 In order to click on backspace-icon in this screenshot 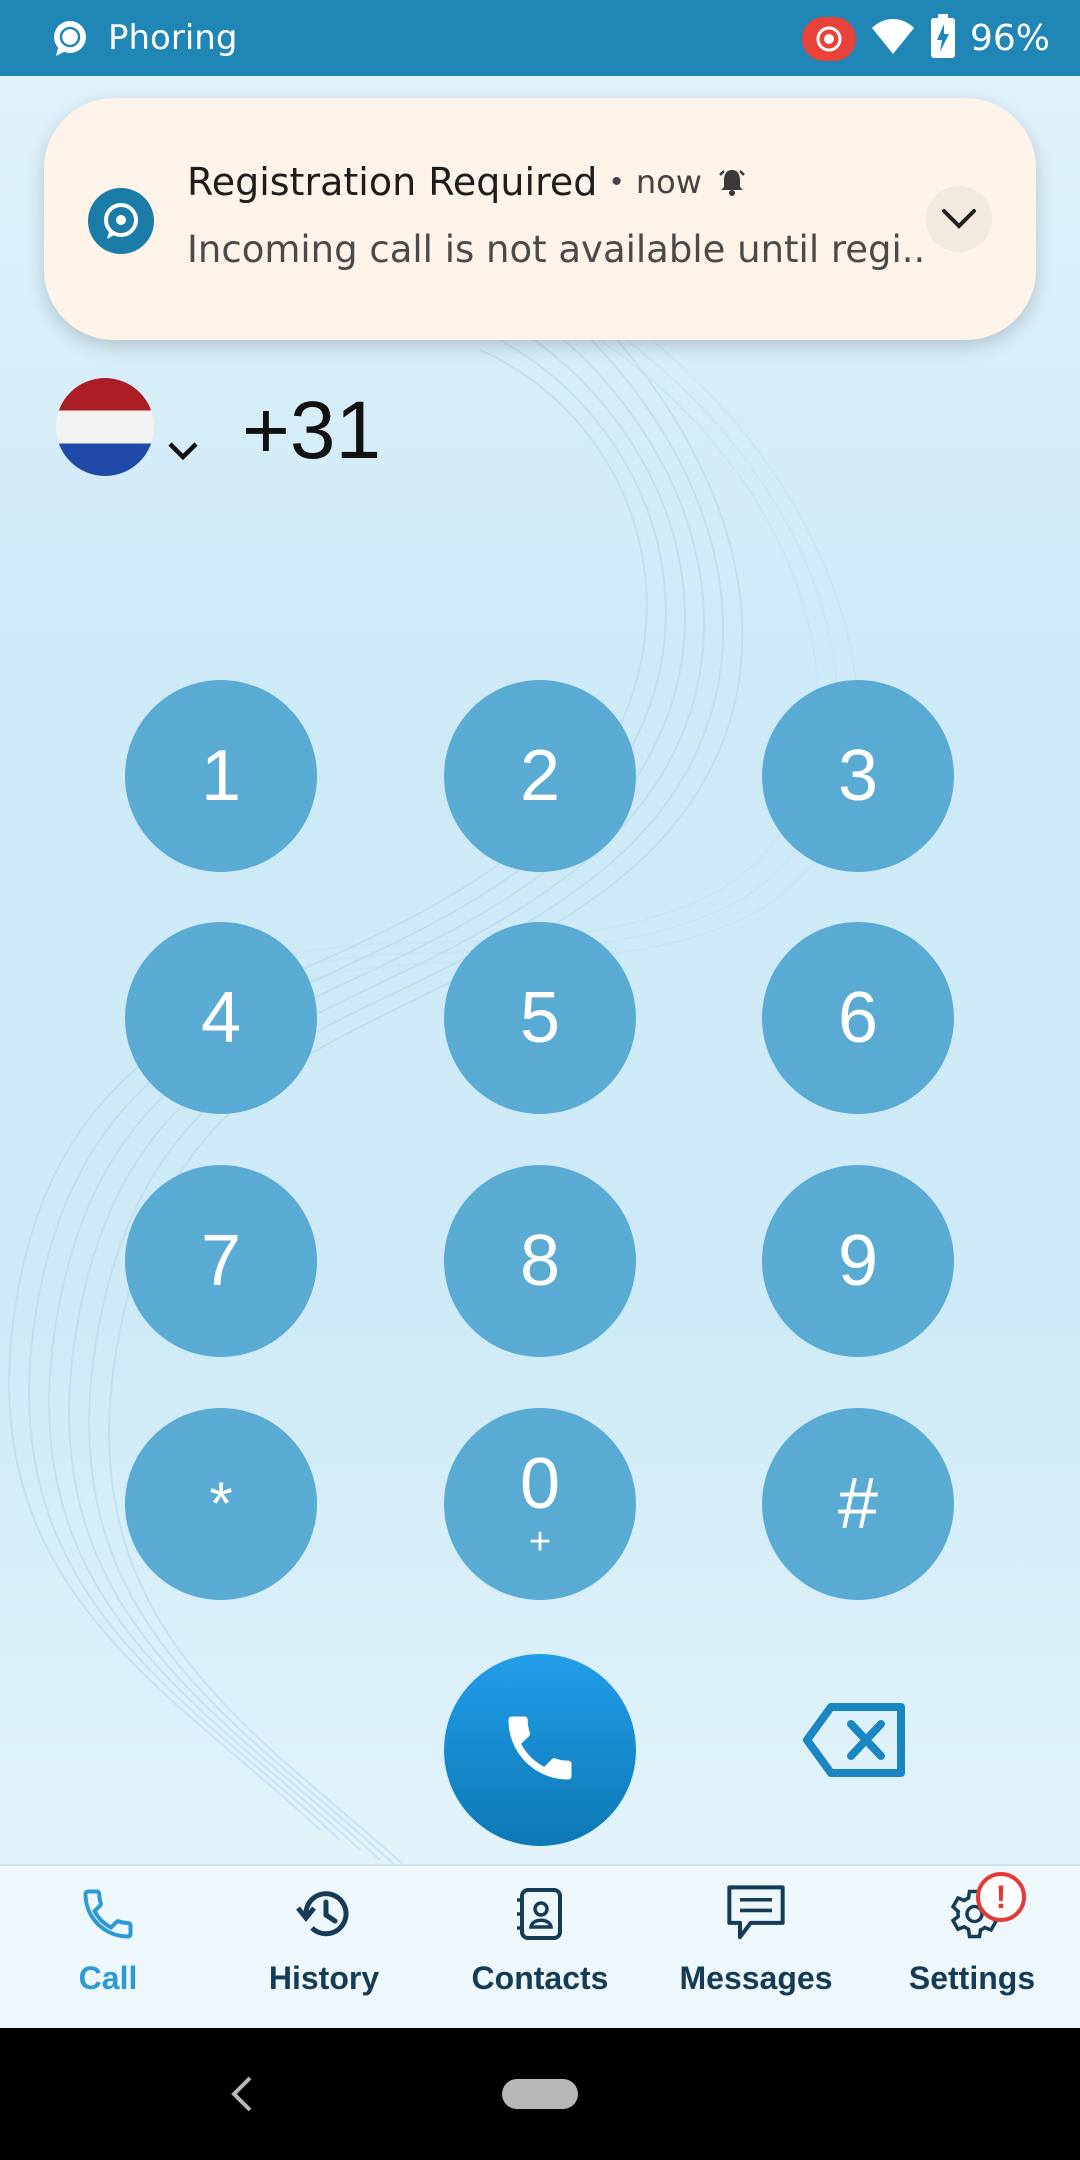, I will do `click(855, 1742)`.